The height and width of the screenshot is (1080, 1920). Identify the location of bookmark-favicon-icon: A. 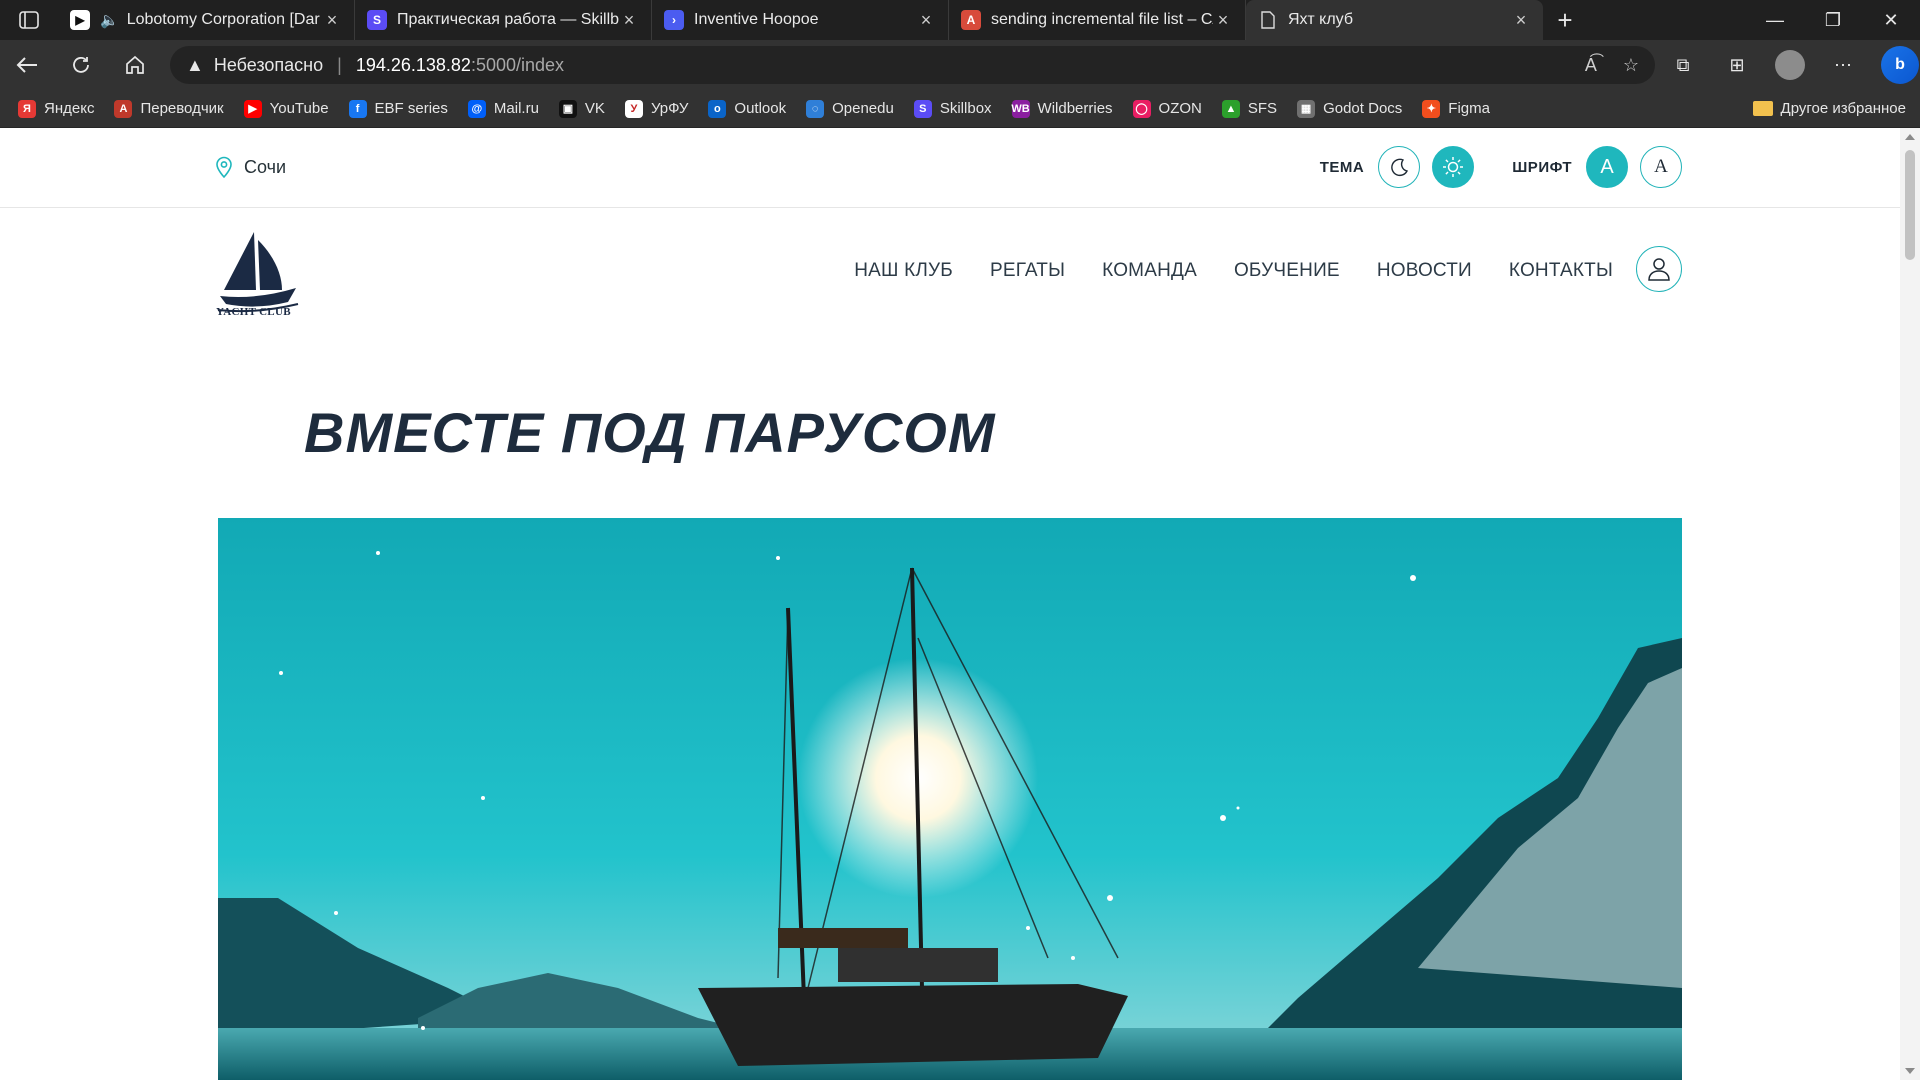
(123, 108).